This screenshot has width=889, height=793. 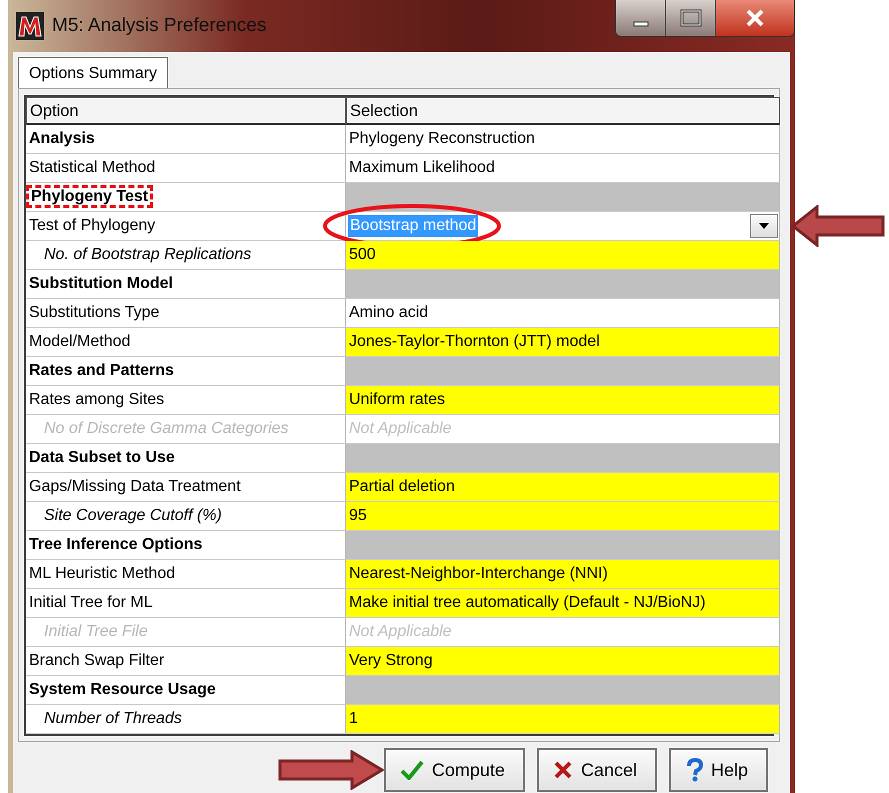 I want to click on selection-cell: Phylogeny Reconstruction, so click(x=563, y=139).